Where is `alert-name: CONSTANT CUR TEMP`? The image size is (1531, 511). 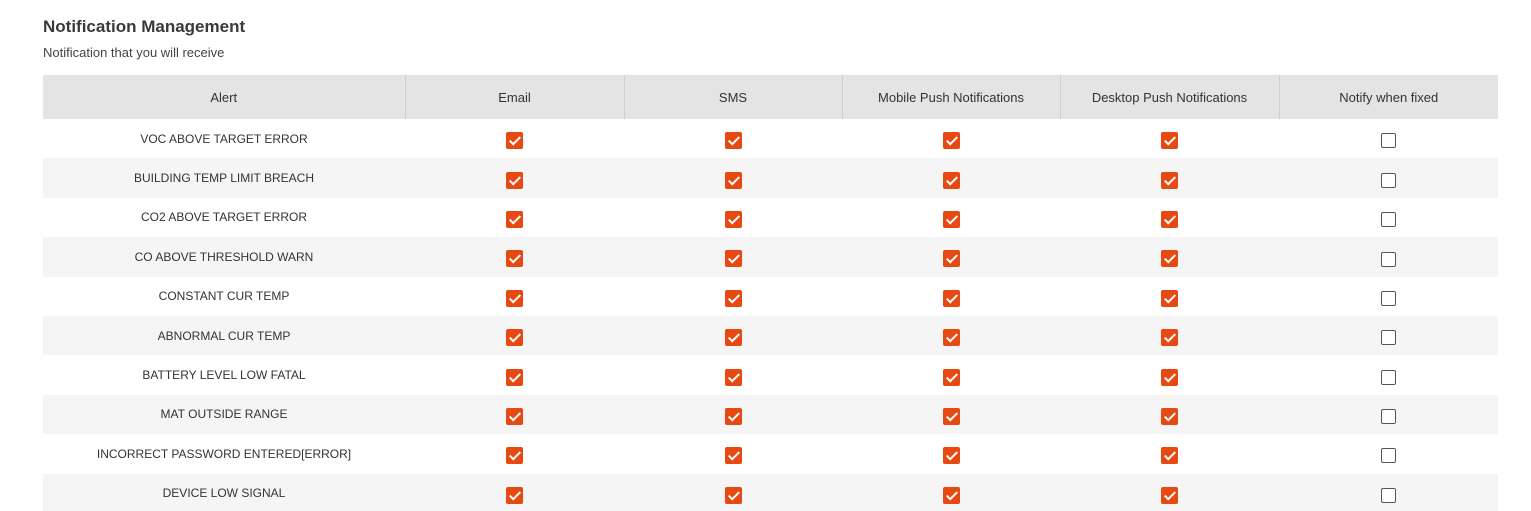
alert-name: CONSTANT CUR TEMP is located at coordinates (224, 296).